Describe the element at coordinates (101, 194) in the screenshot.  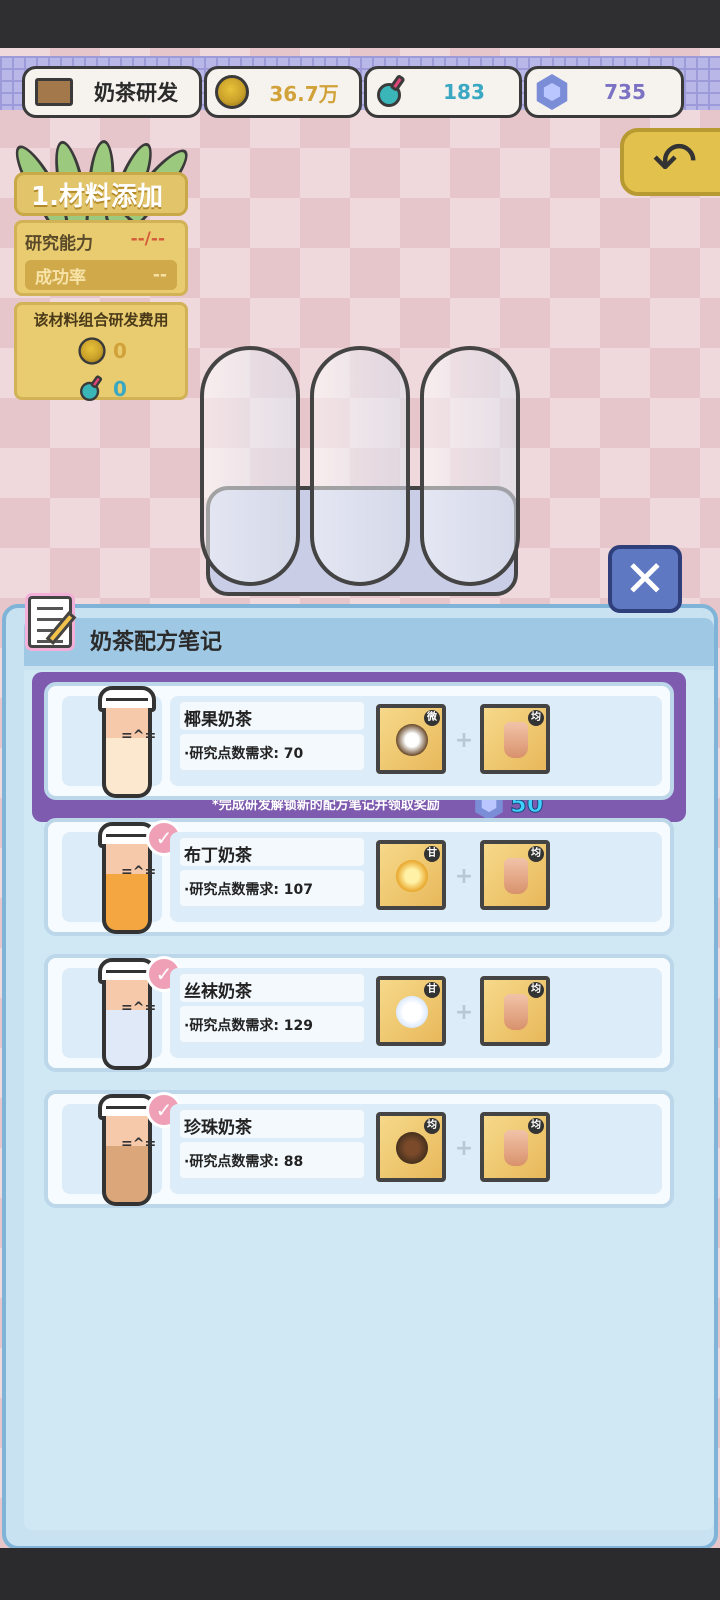
I see `step-label: 1.材料添加` at that location.